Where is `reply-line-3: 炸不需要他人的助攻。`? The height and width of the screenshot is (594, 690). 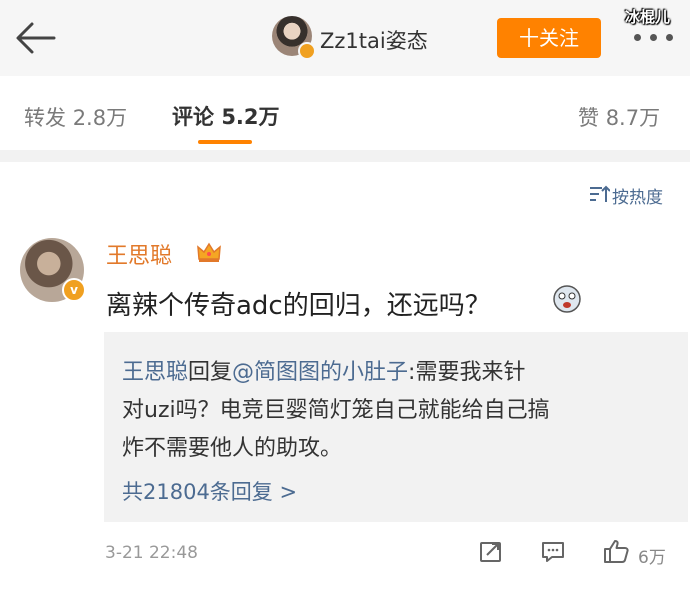
reply-line-3: 炸不需要他人的助攻。 is located at coordinates (232, 448).